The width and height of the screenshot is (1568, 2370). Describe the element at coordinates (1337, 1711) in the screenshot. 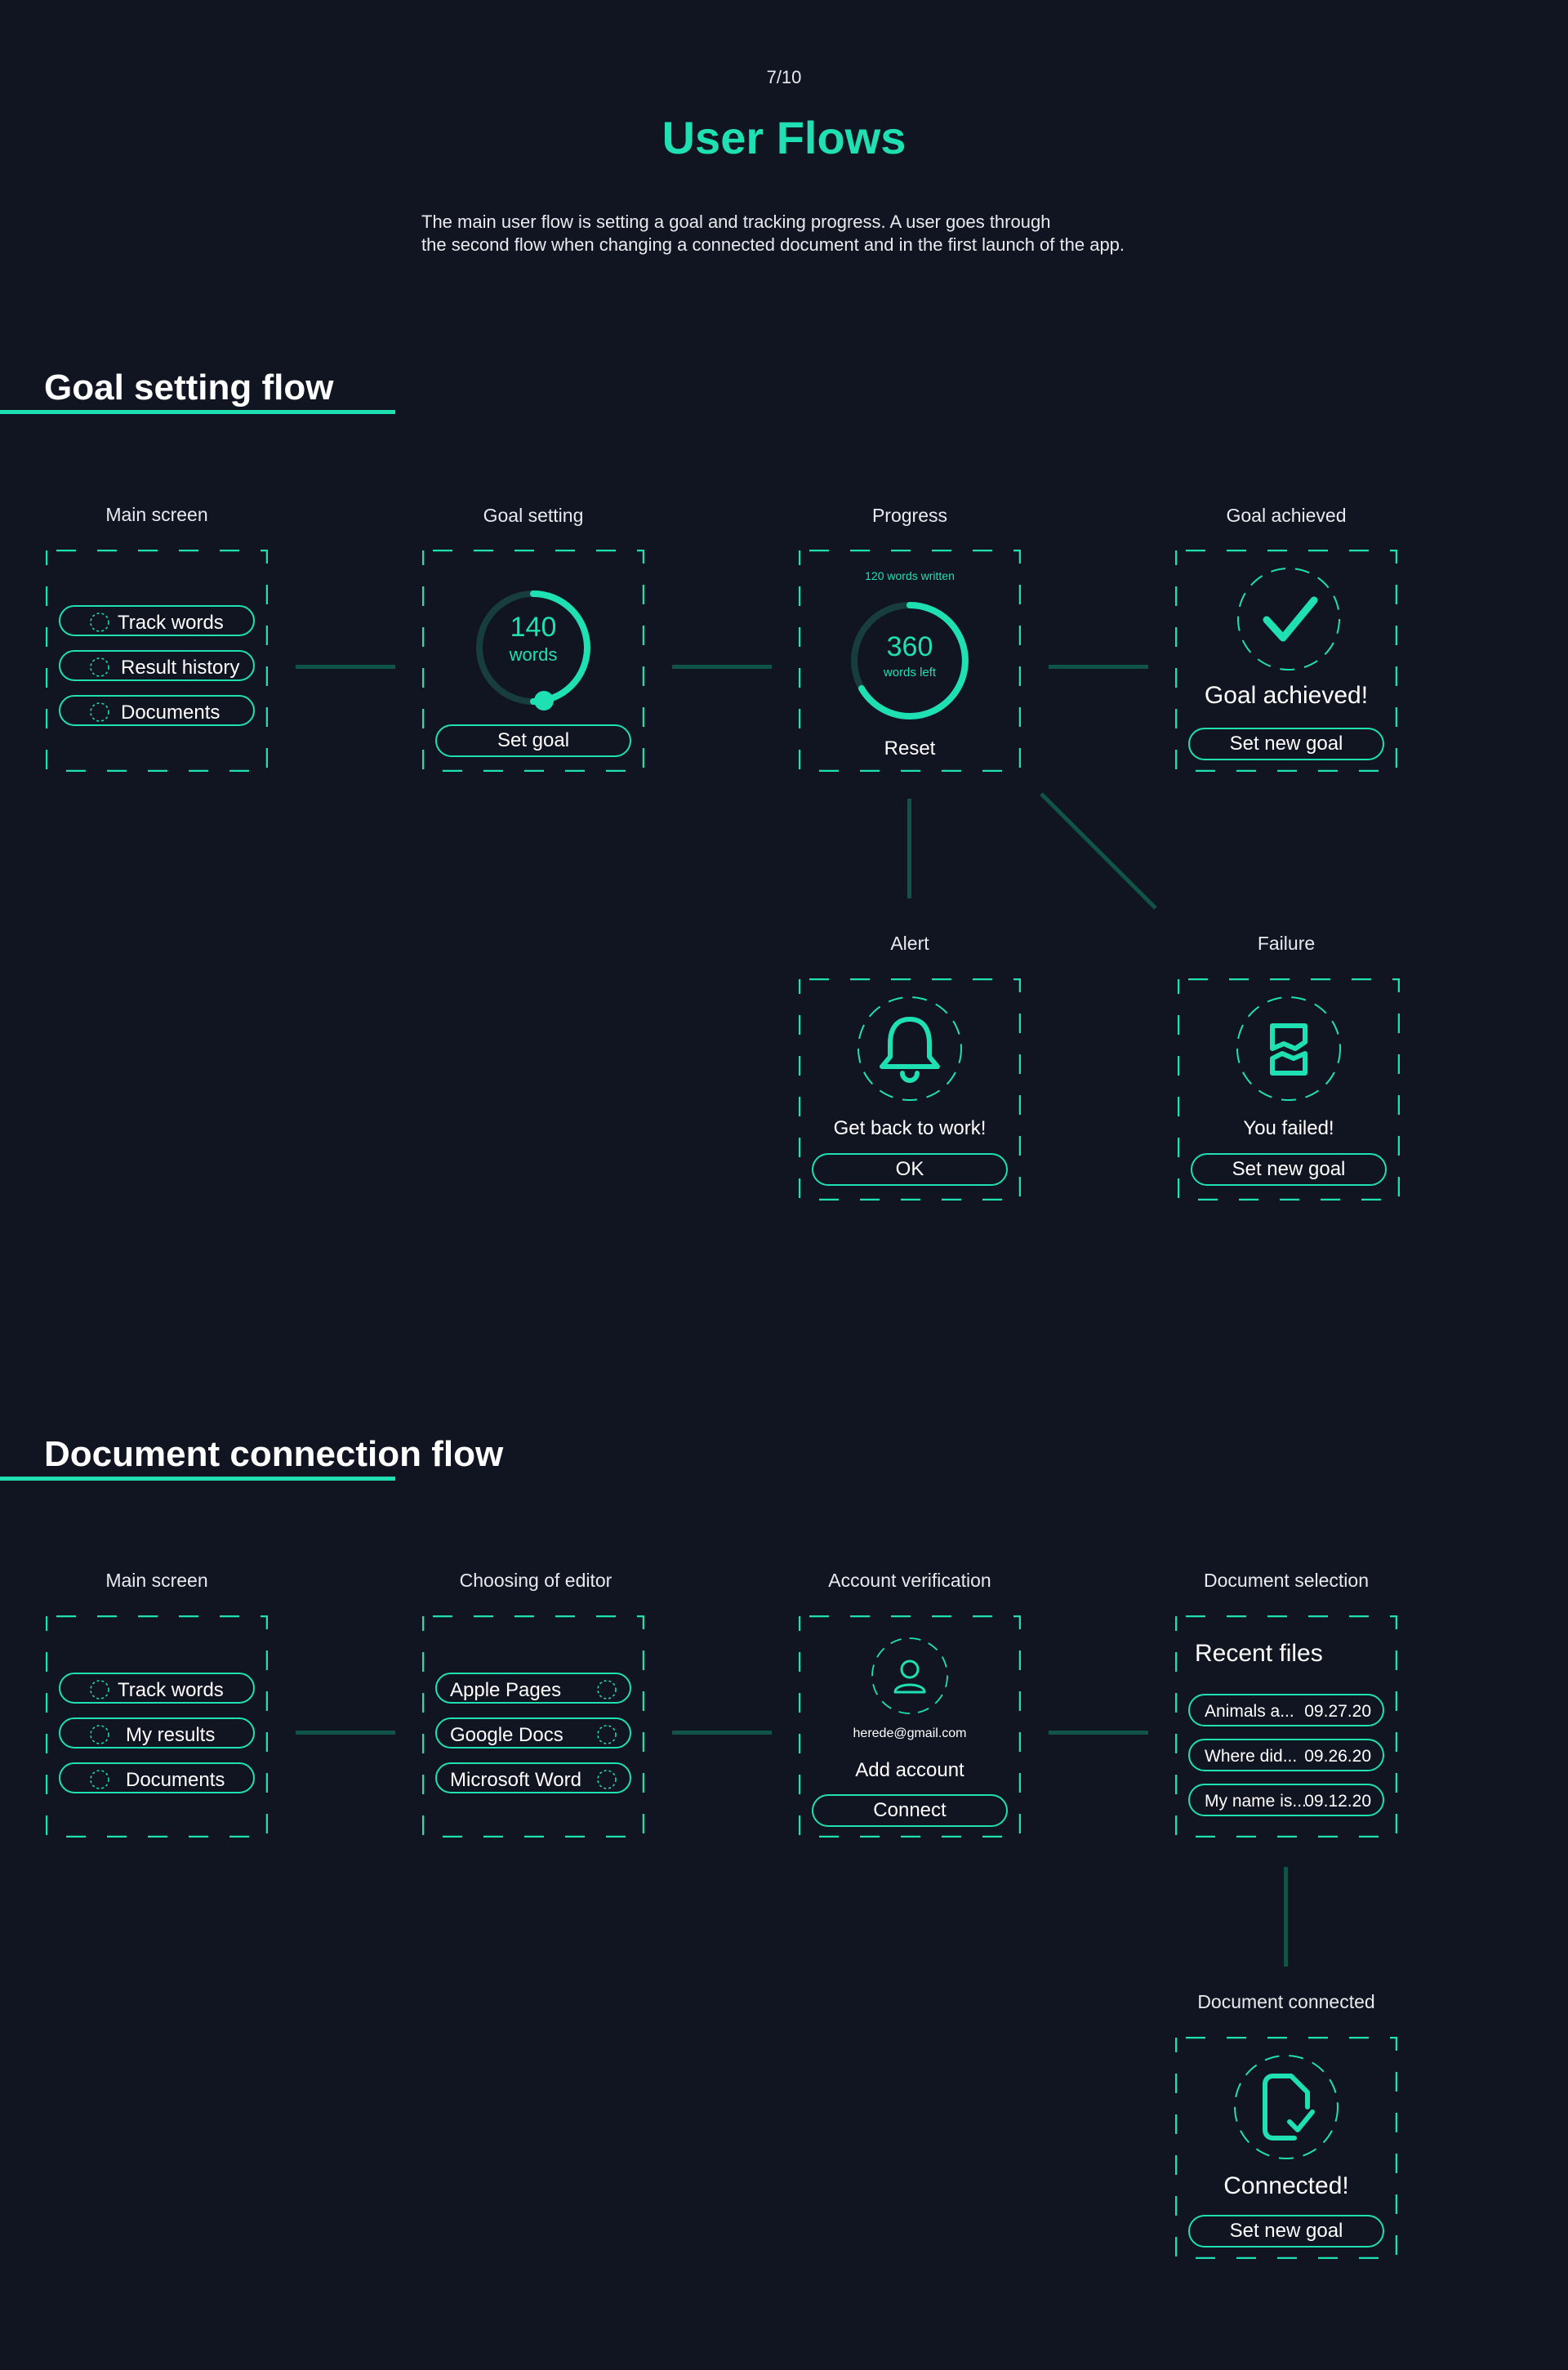

I see `file-date: 09.27.20` at that location.